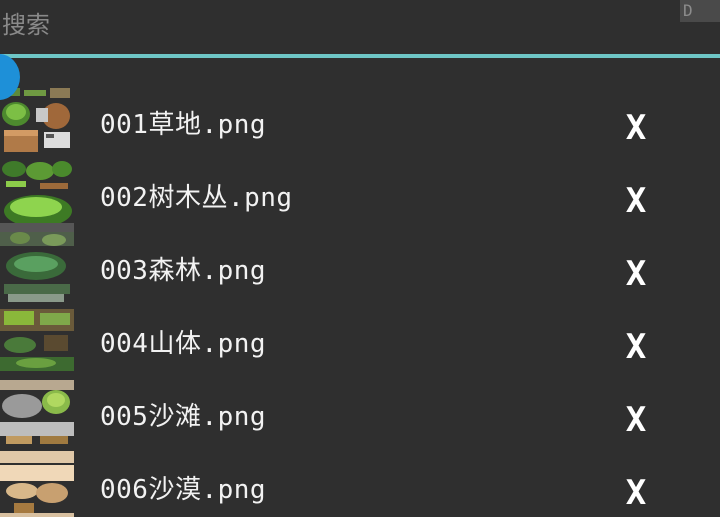 The height and width of the screenshot is (517, 720). I want to click on list-item: 003森林.png X, so click(360, 268).